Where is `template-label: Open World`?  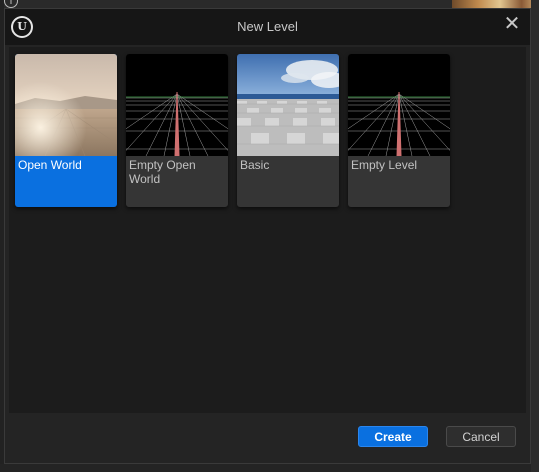 template-label: Open World is located at coordinates (50, 165).